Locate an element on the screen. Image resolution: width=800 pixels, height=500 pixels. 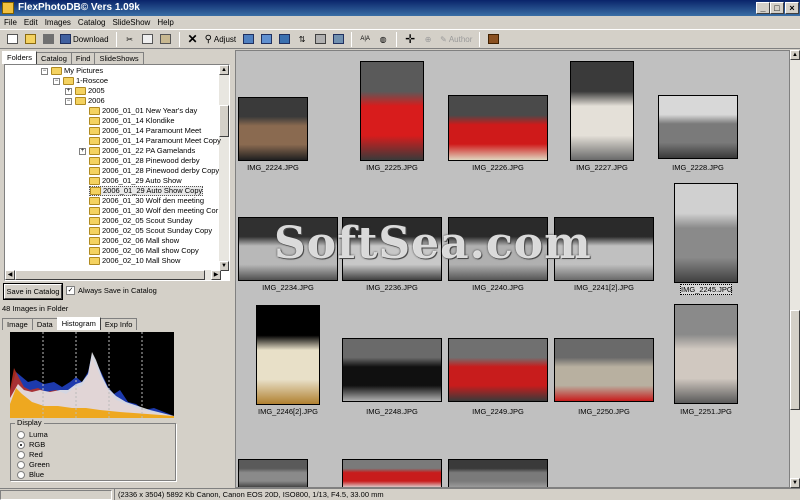
thumbnail-caption: IMG_2225.JPG is located at coordinates (392, 167).